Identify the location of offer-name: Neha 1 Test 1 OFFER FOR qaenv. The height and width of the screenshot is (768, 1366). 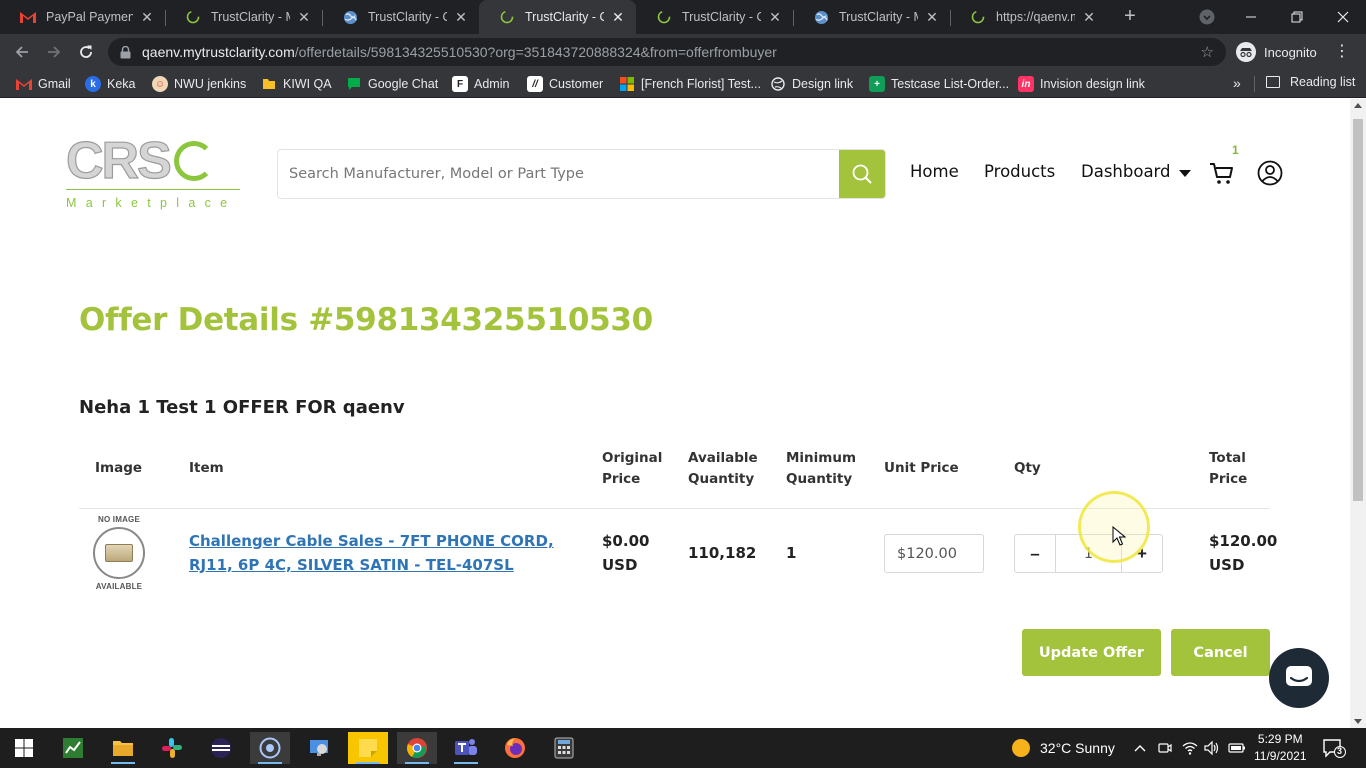
(242, 407).